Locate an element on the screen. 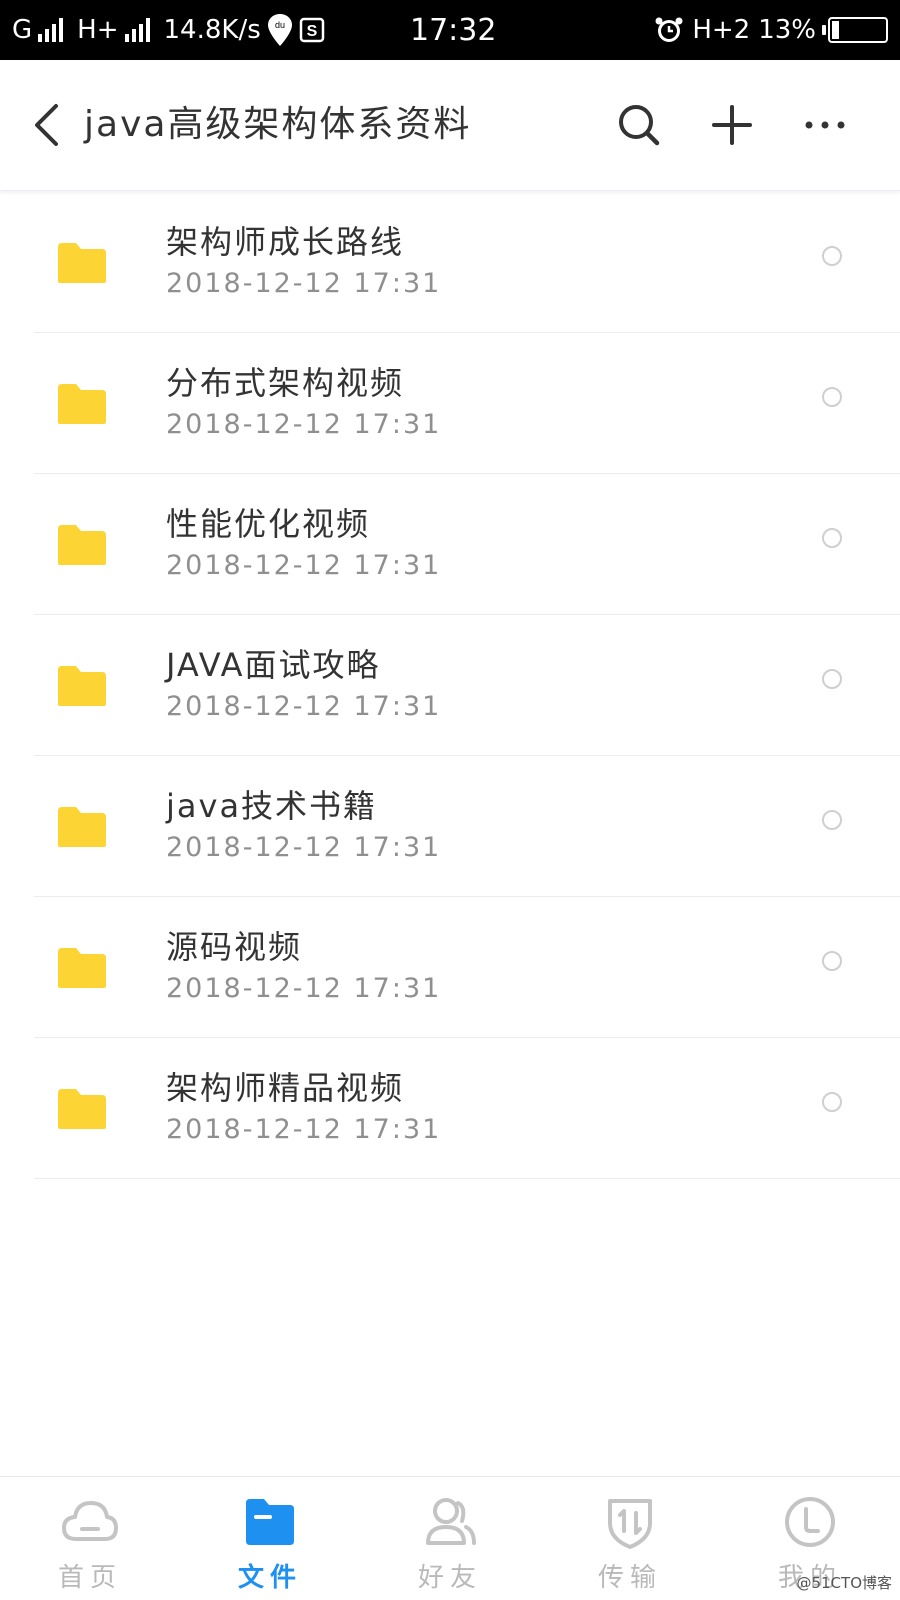 The image size is (900, 1600). tab-friends: 好友 is located at coordinates (450, 1538).